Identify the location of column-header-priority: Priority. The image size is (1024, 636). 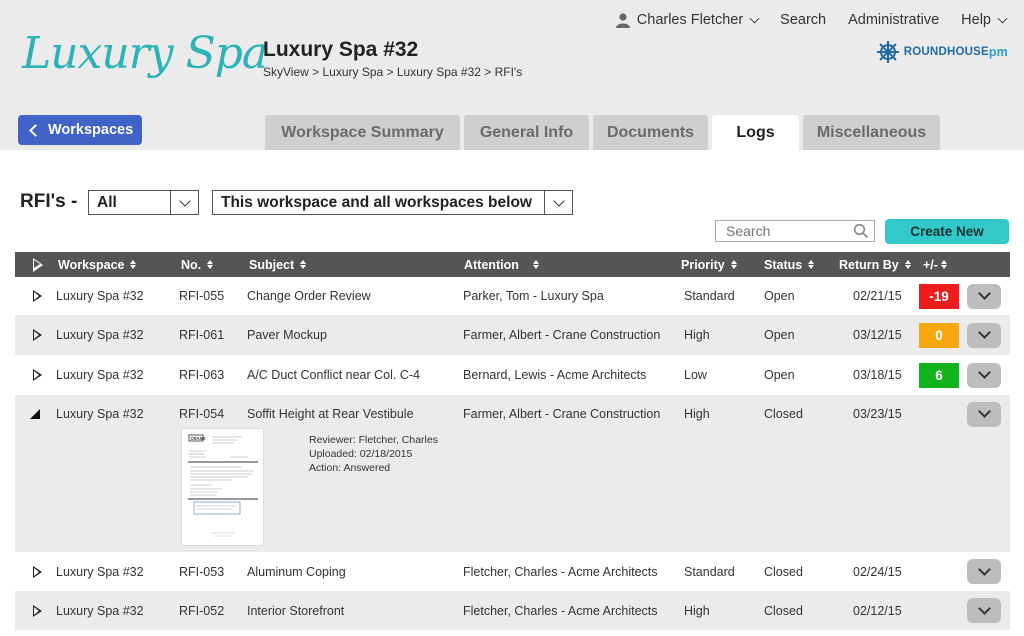
(709, 264).